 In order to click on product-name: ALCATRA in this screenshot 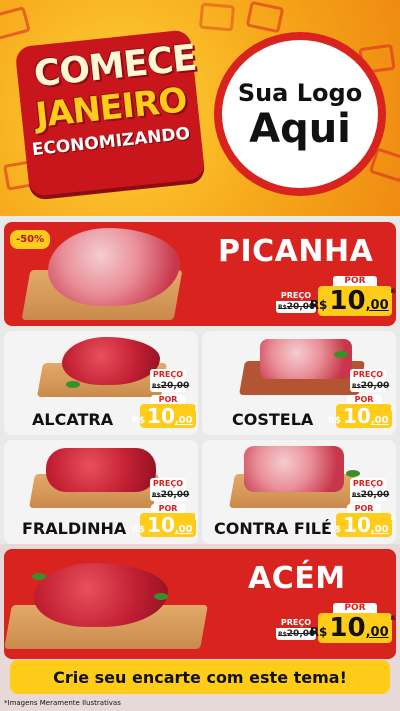, I will do `click(73, 419)`.